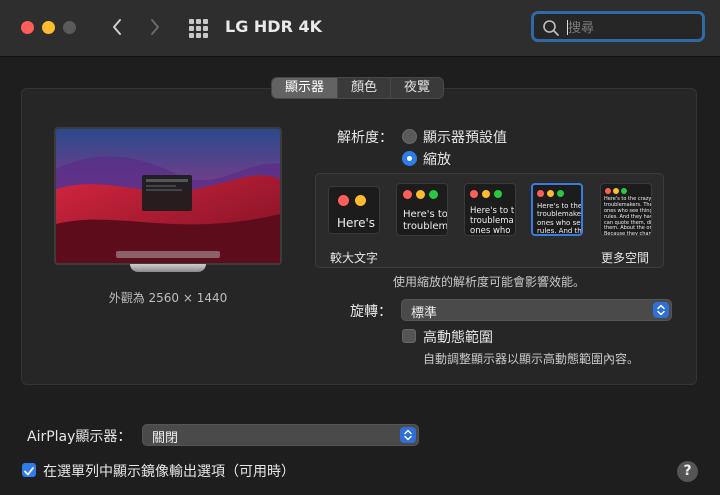 Image resolution: width=720 pixels, height=495 pixels. I want to click on rotation-value: 標準, so click(424, 313).